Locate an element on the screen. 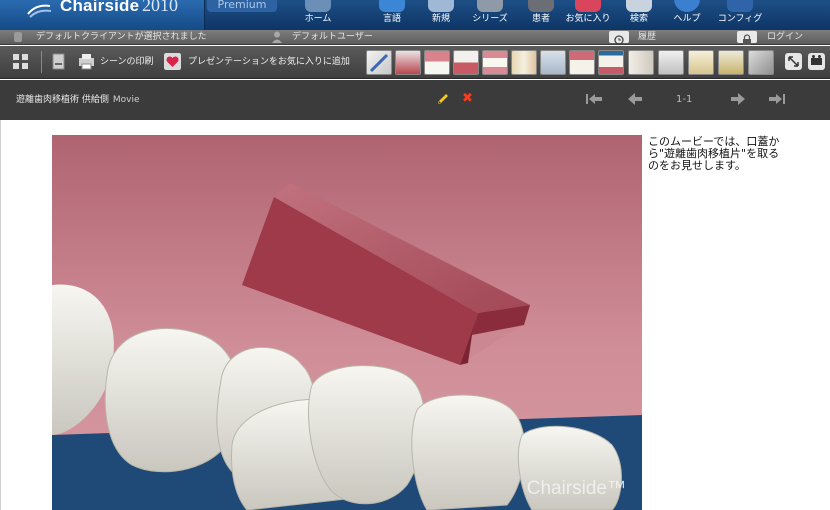 This screenshot has width=830, height=510. nav-language-label: 言語 is located at coordinates (391, 19).